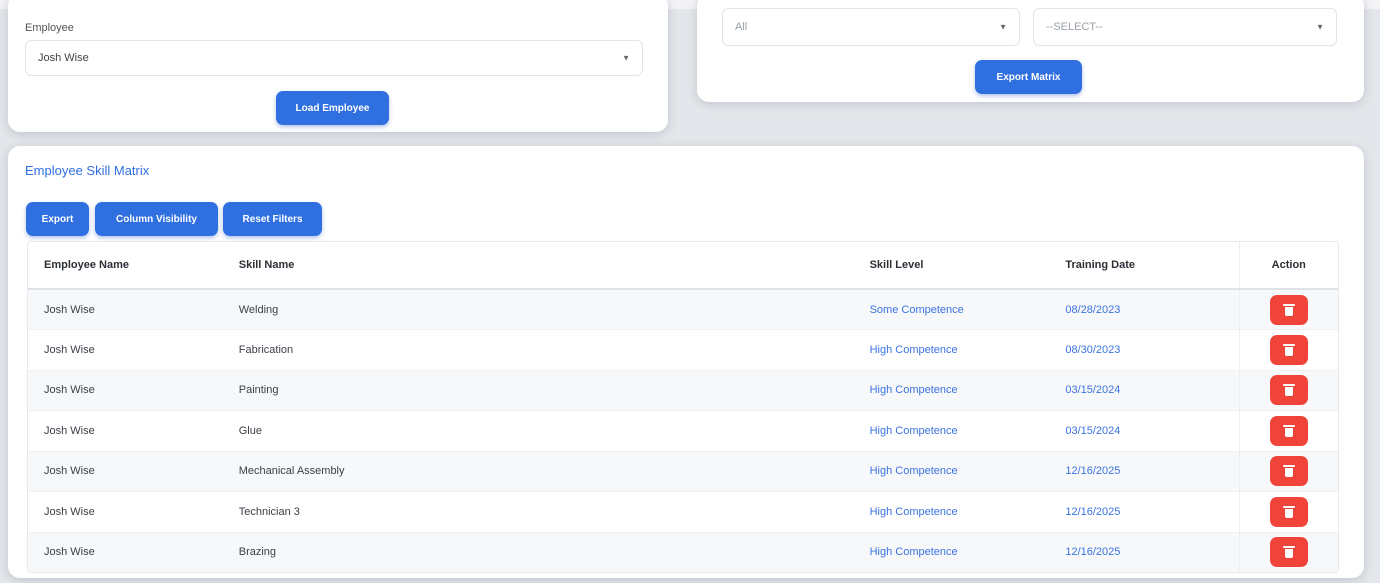  Describe the element at coordinates (49, 28) in the screenshot. I see `employee-label: Employee` at that location.